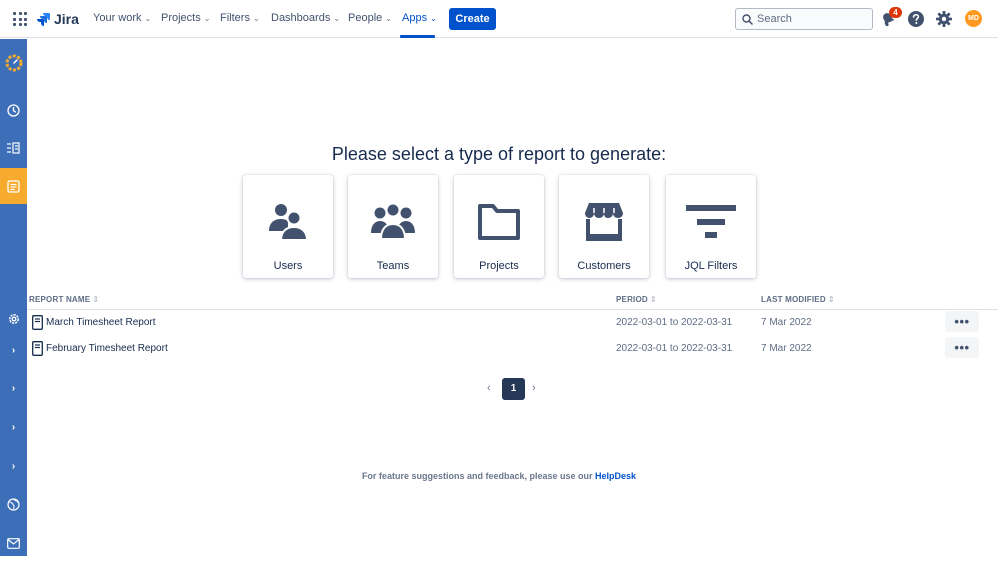  What do you see at coordinates (60, 299) in the screenshot?
I see `column-header-label: REPORT NAME` at bounding box center [60, 299].